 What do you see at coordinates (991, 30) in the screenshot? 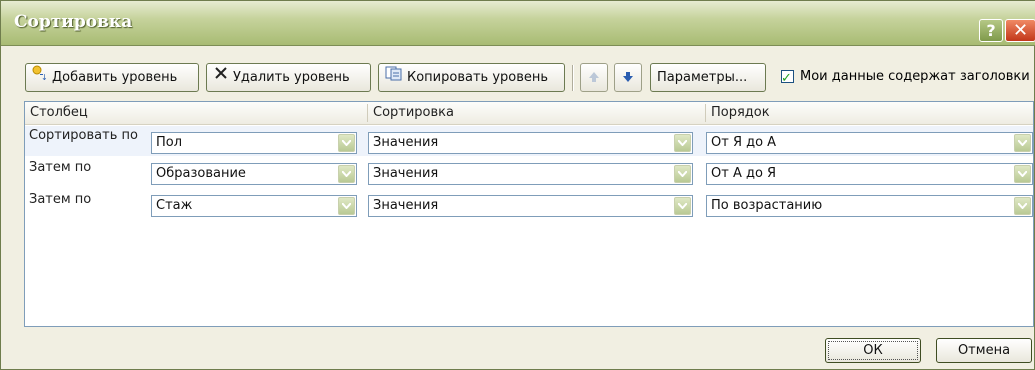
I see `help-button: ?` at bounding box center [991, 30].